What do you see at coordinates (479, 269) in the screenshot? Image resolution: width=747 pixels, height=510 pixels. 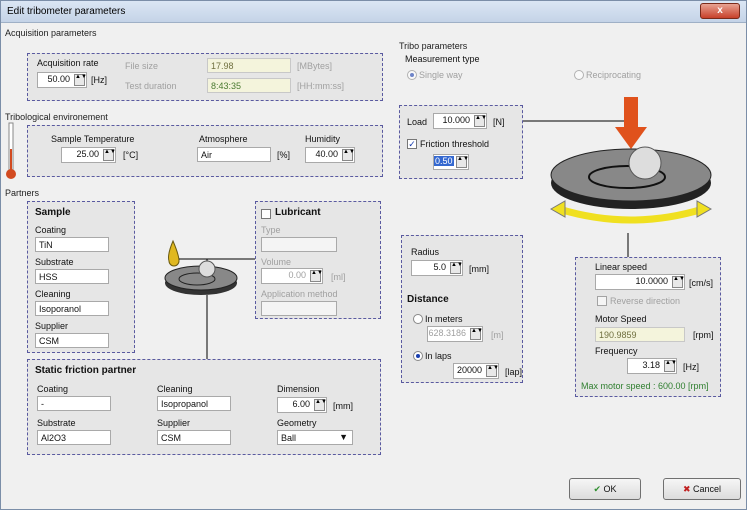 I see `radius-unit: [mm]` at bounding box center [479, 269].